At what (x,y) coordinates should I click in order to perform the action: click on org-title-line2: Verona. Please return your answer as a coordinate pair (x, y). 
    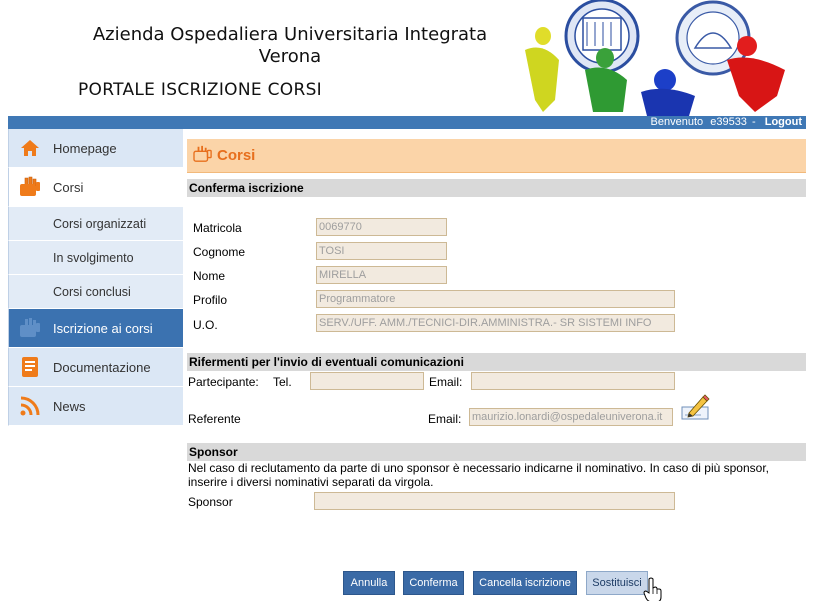
    Looking at the image, I should click on (290, 56).